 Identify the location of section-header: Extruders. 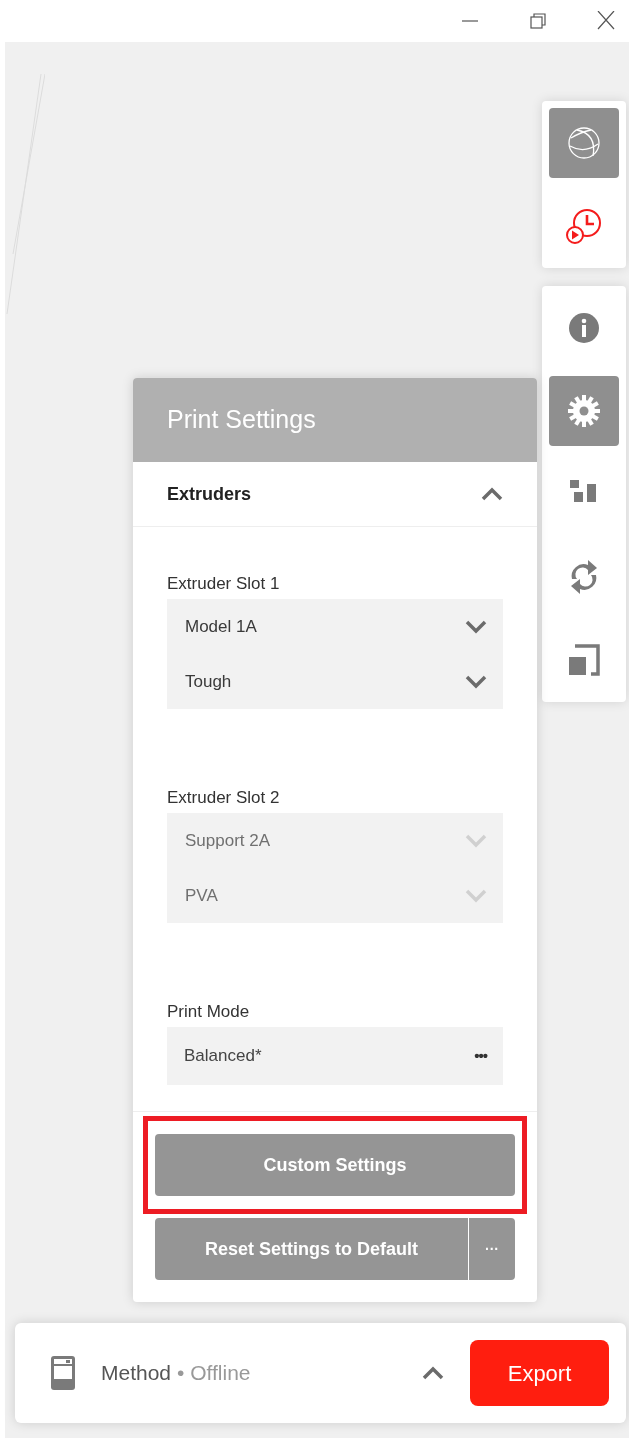
(335, 494).